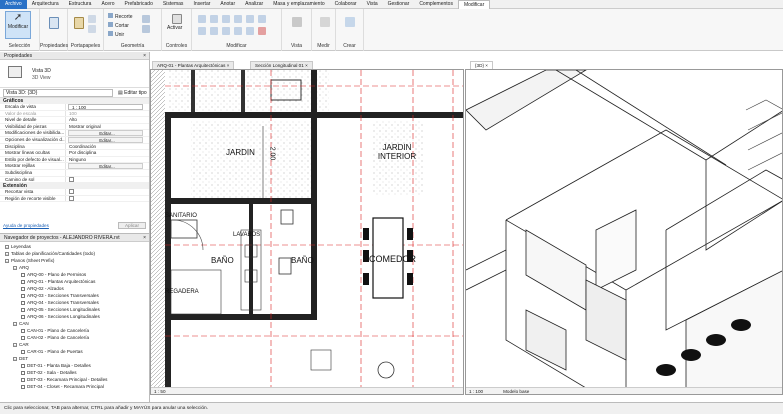  Describe the element at coordinates (19, 46) in the screenshot. I see `select-group-label: Selección` at that location.